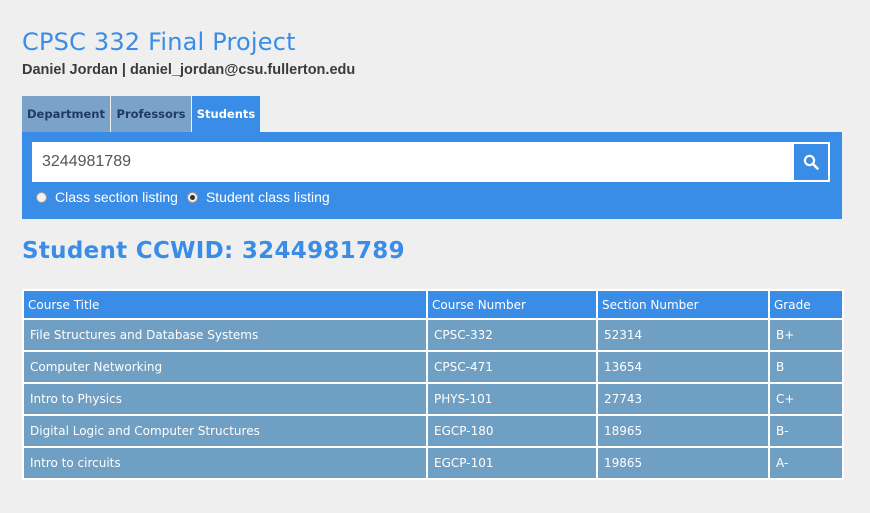  I want to click on cell-course-title: Digital Logic and Computer Structures, so click(225, 431).